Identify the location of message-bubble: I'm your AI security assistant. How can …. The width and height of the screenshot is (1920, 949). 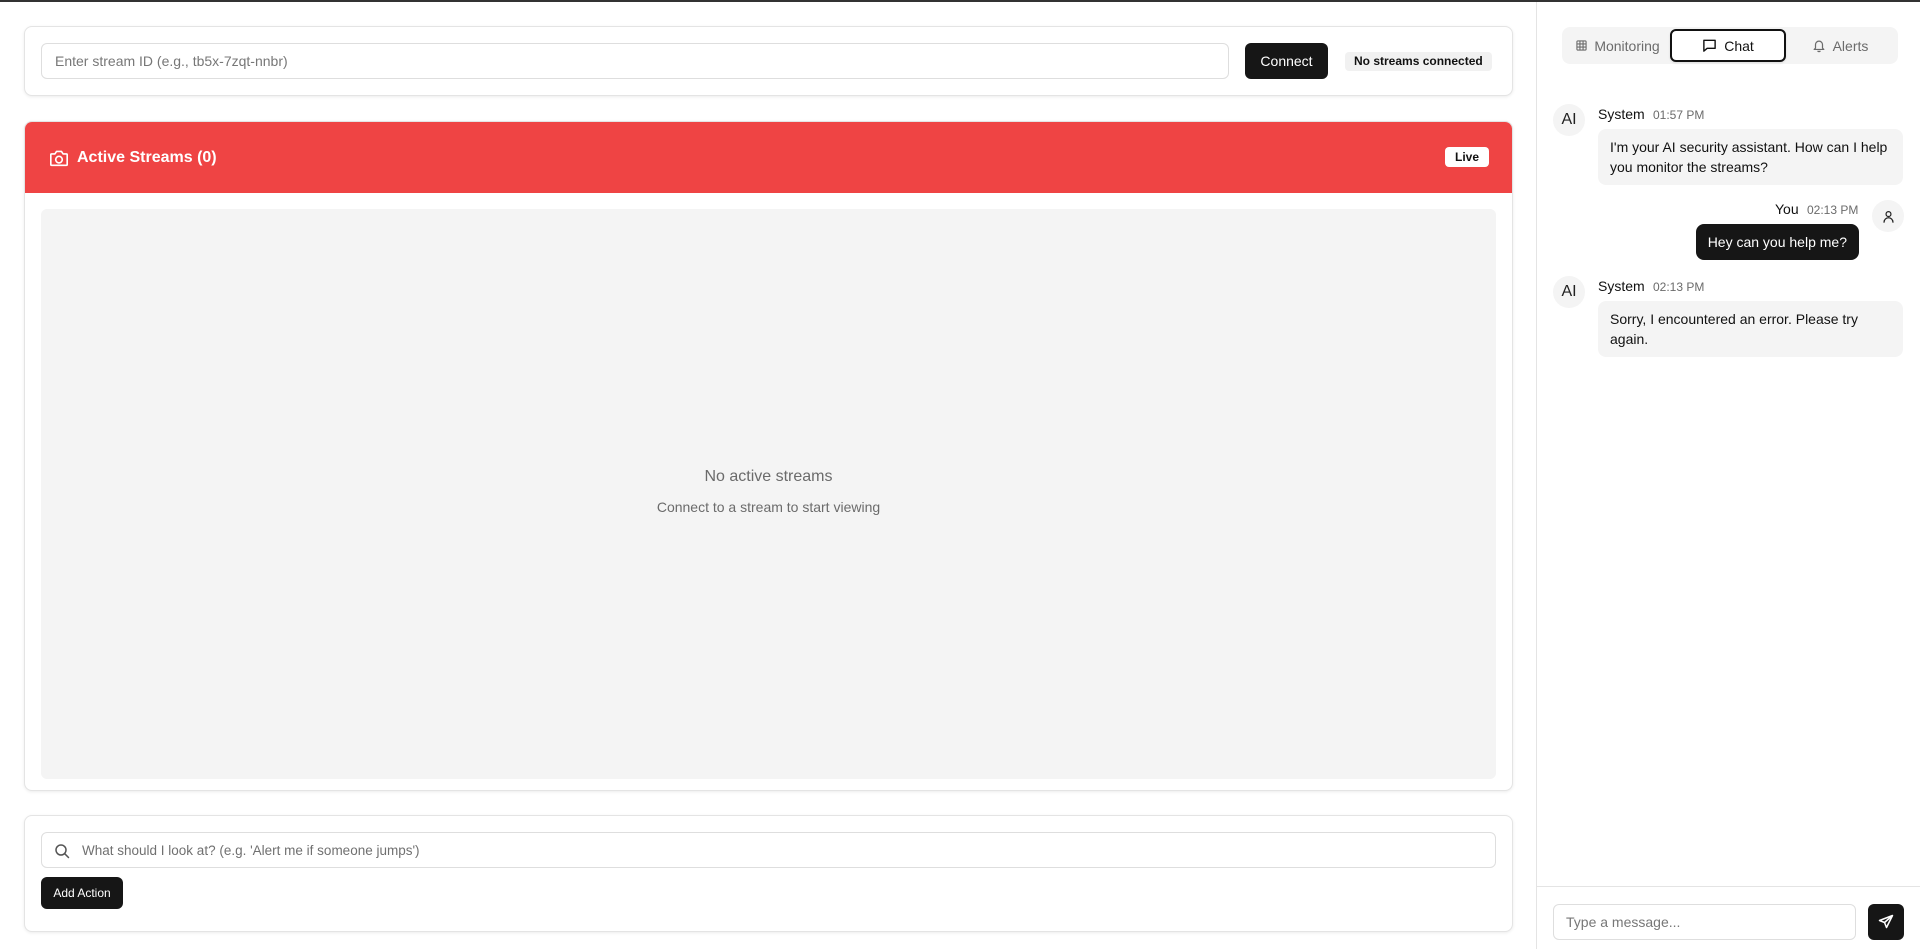
(1750, 157).